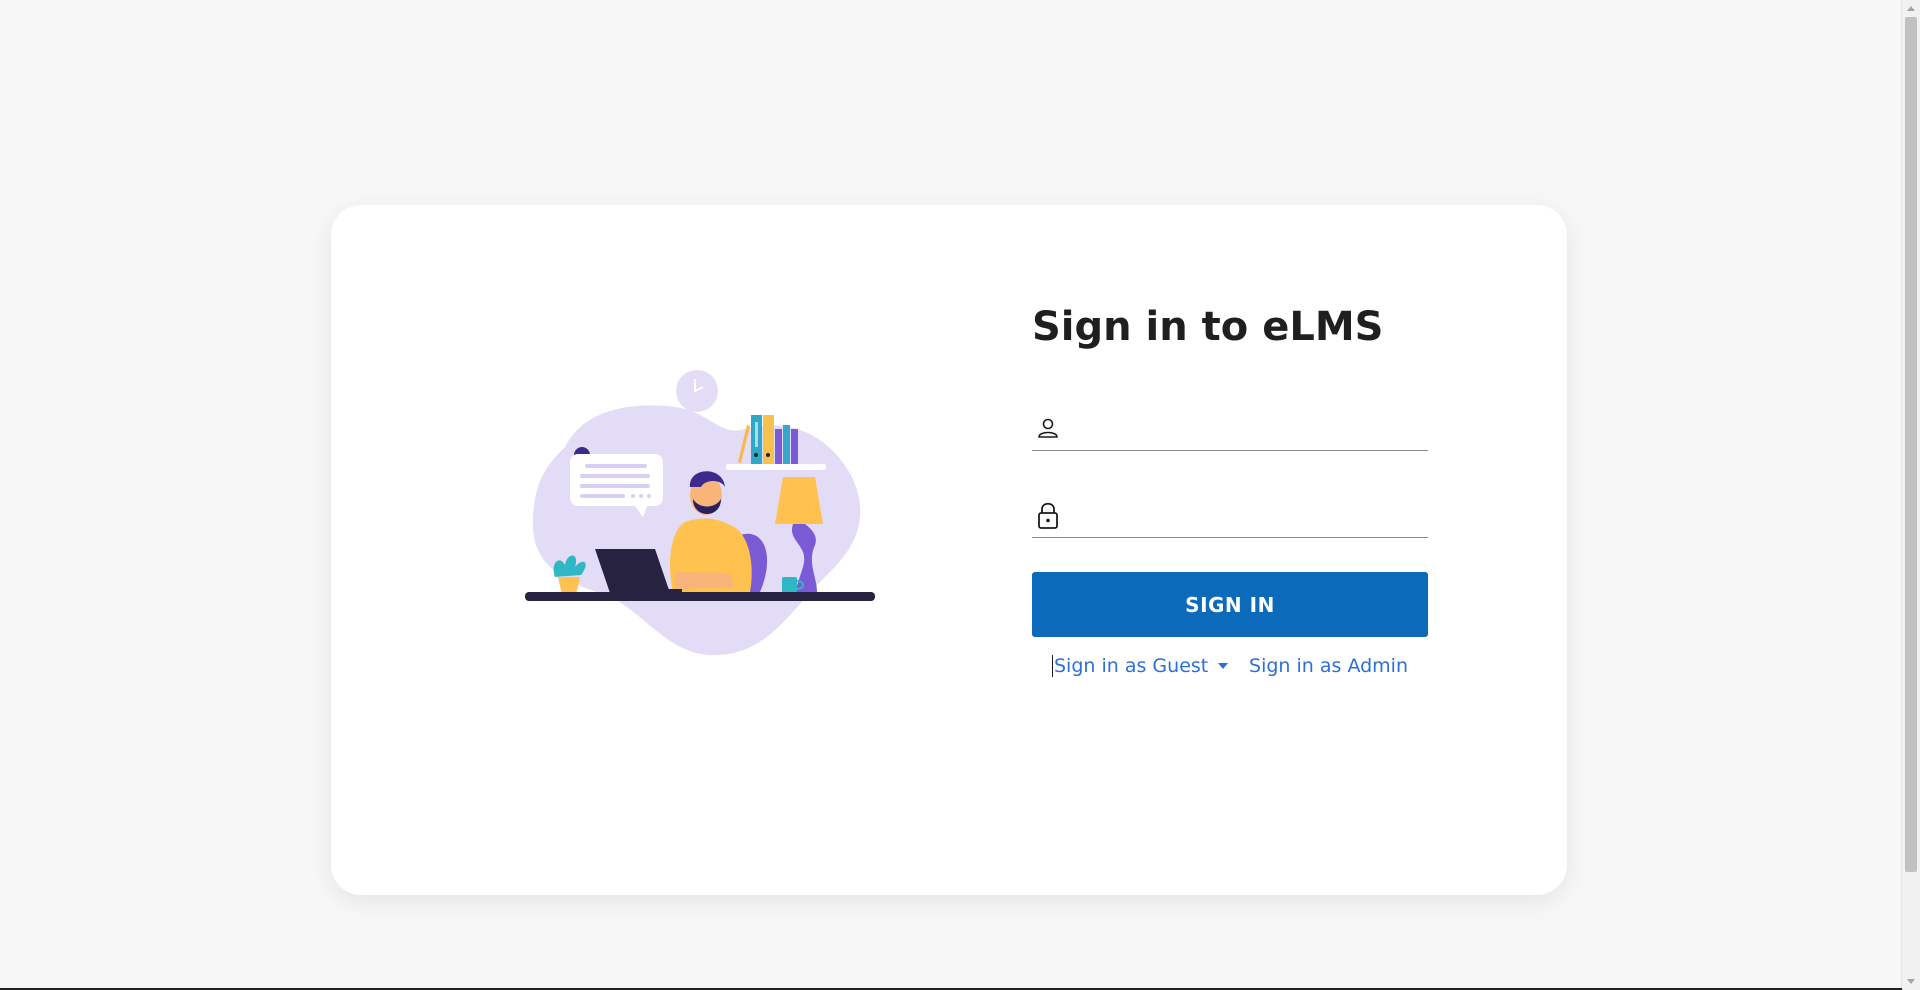 This screenshot has width=1920, height=990. I want to click on caret-down-icon, so click(1223, 666).